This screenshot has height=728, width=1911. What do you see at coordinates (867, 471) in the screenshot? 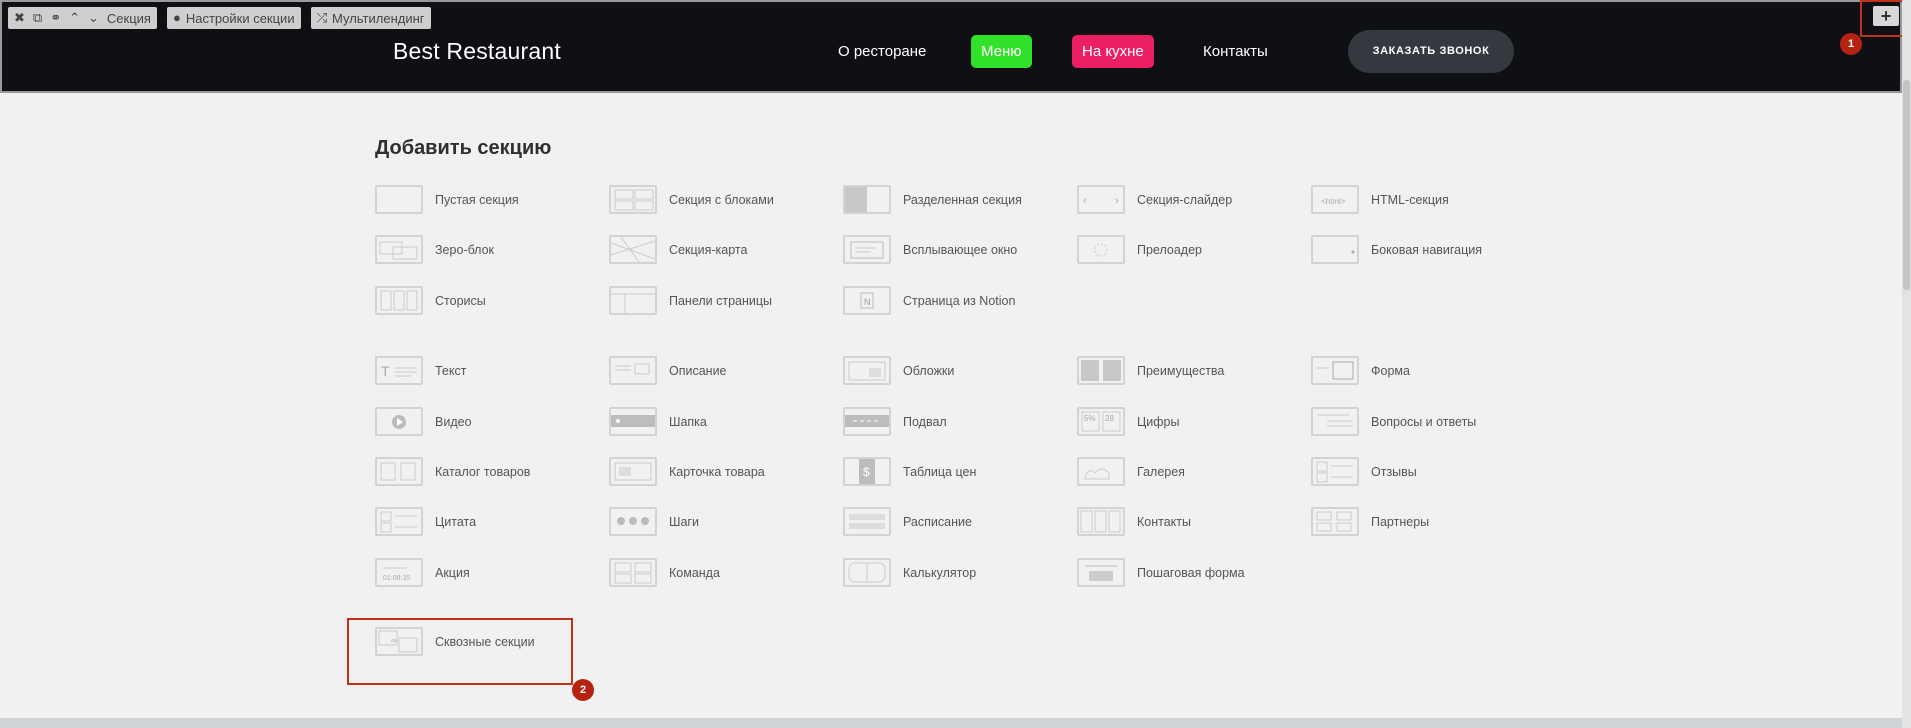
I see `price-table-thumbnail-icon: $` at bounding box center [867, 471].